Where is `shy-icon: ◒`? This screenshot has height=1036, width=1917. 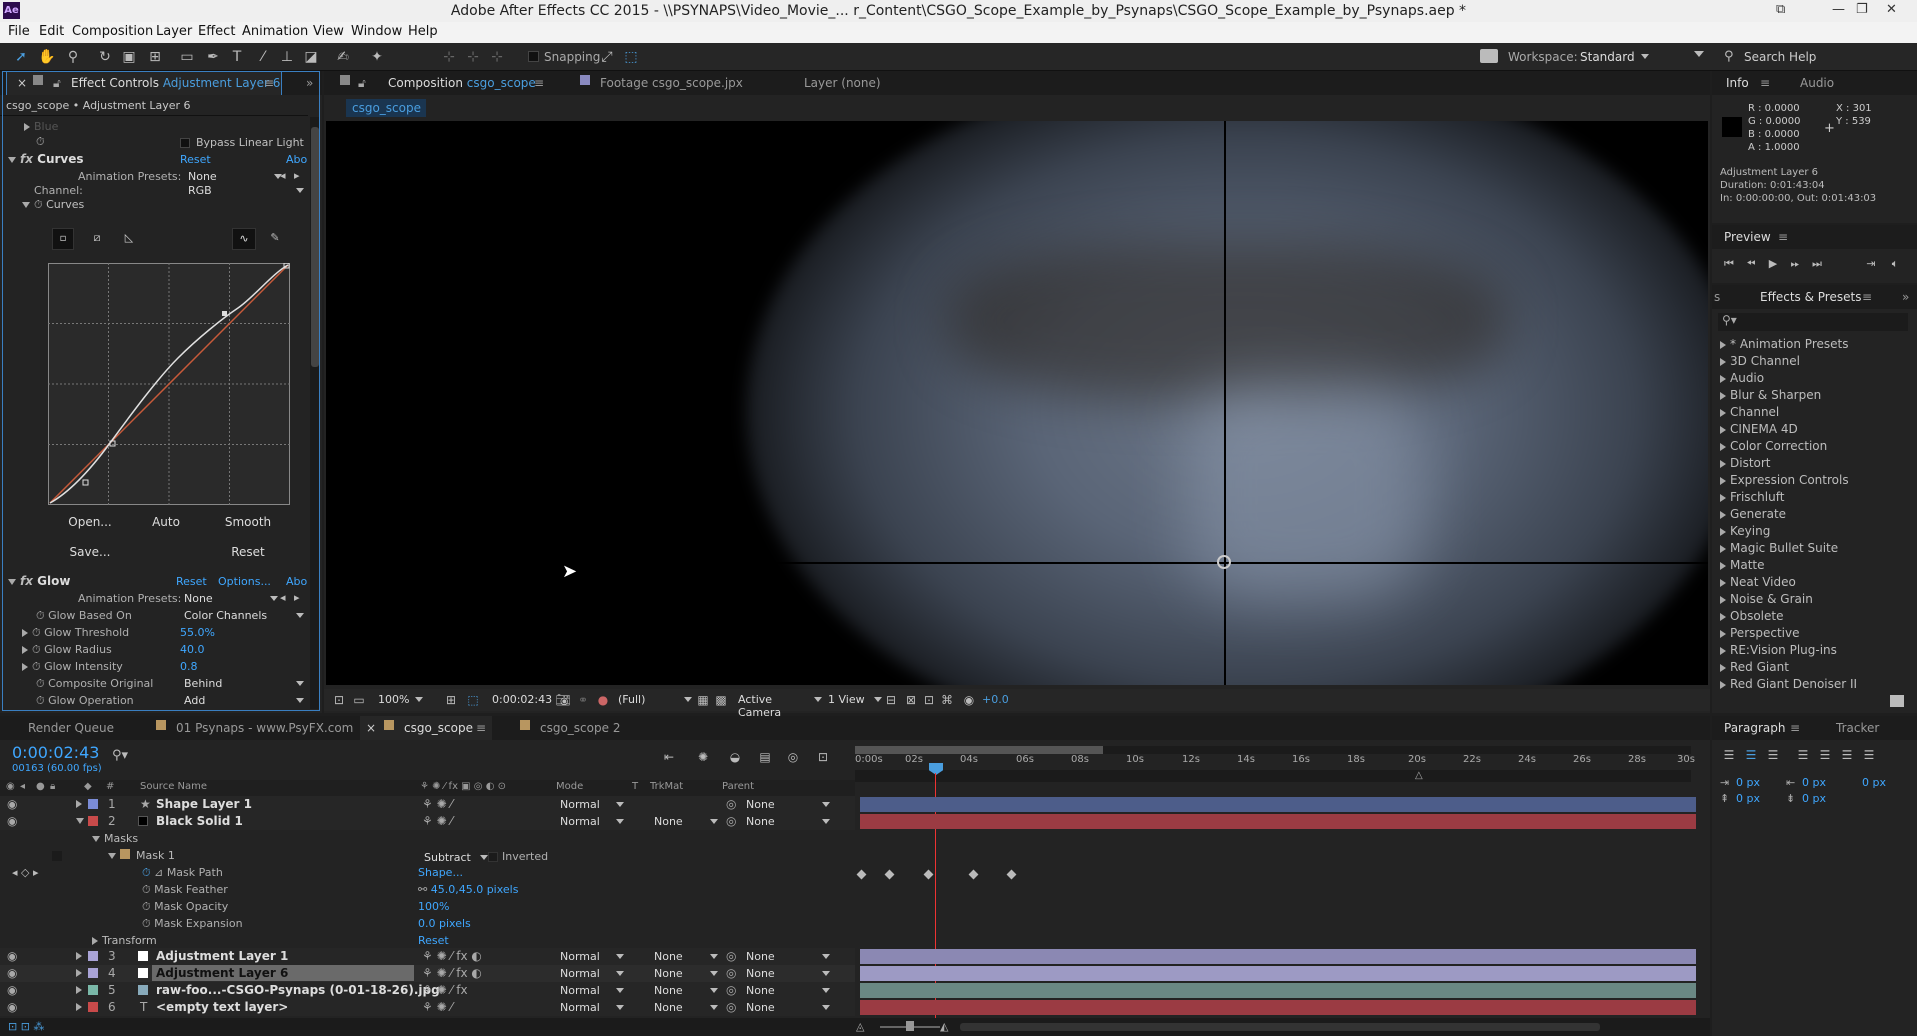
shy-icon: ◒ is located at coordinates (735, 757).